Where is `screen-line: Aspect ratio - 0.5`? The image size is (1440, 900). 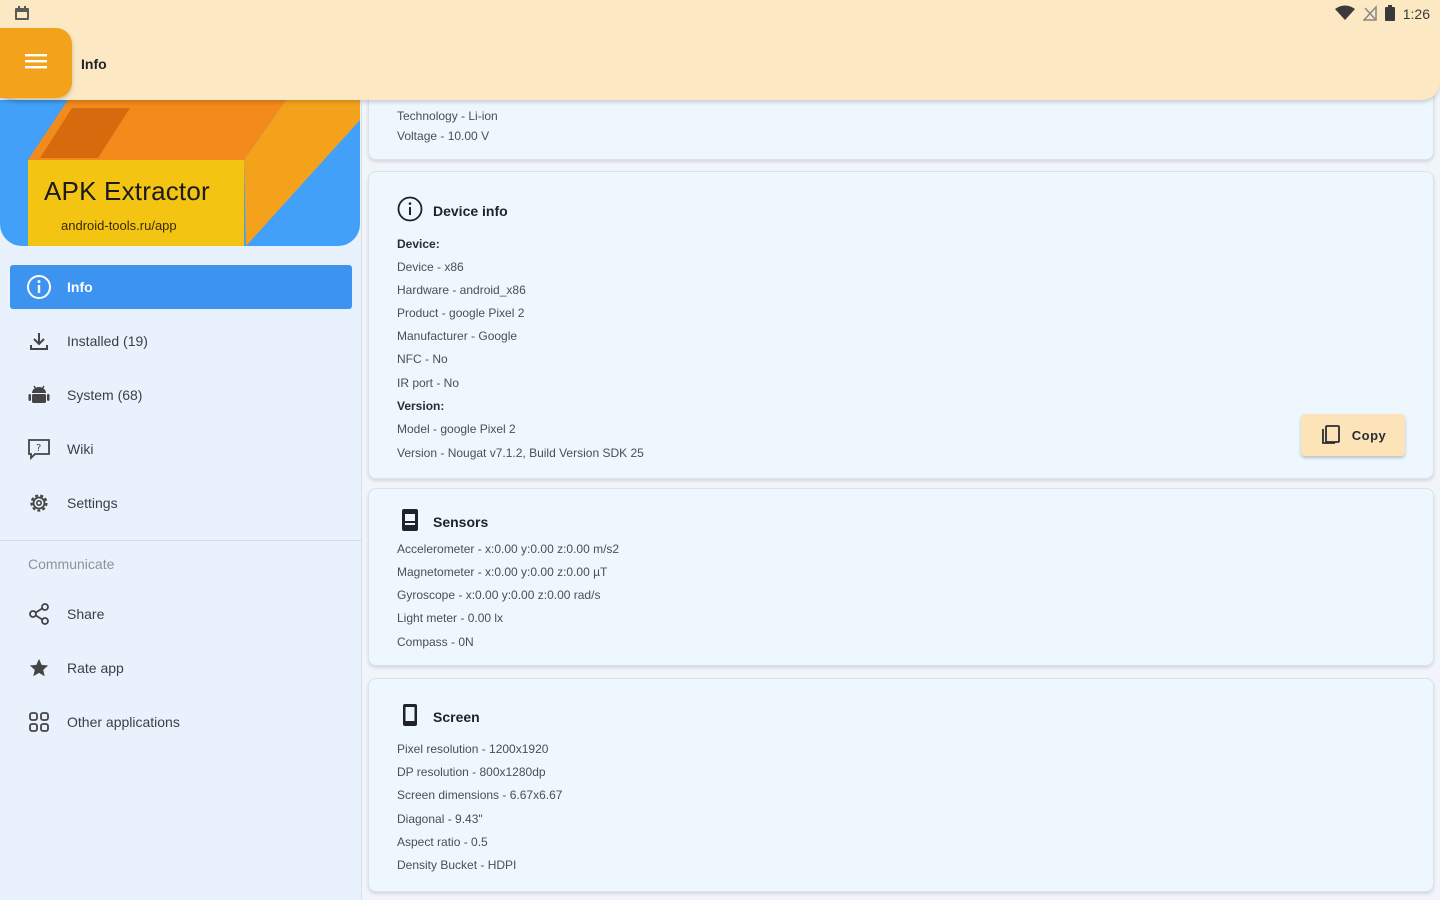 screen-line: Aspect ratio - 0.5 is located at coordinates (442, 842).